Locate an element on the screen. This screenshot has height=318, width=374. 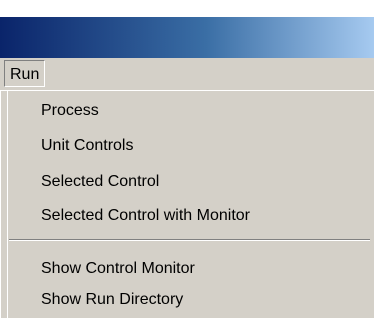
menu-item-show-control-monitor: Show Control Monitor is located at coordinates (118, 269).